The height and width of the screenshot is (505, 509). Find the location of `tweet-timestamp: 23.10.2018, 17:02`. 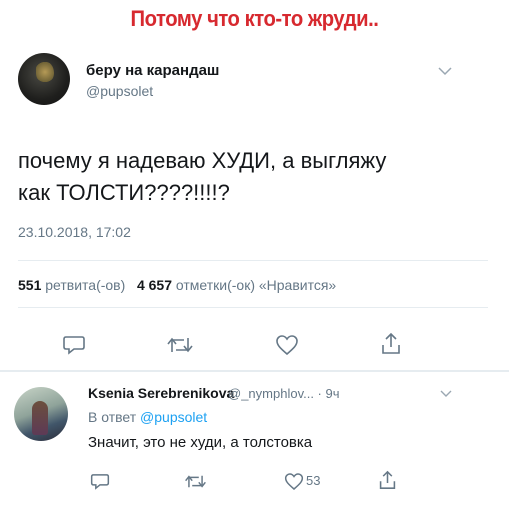

tweet-timestamp: 23.10.2018, 17:02 is located at coordinates (74, 232).